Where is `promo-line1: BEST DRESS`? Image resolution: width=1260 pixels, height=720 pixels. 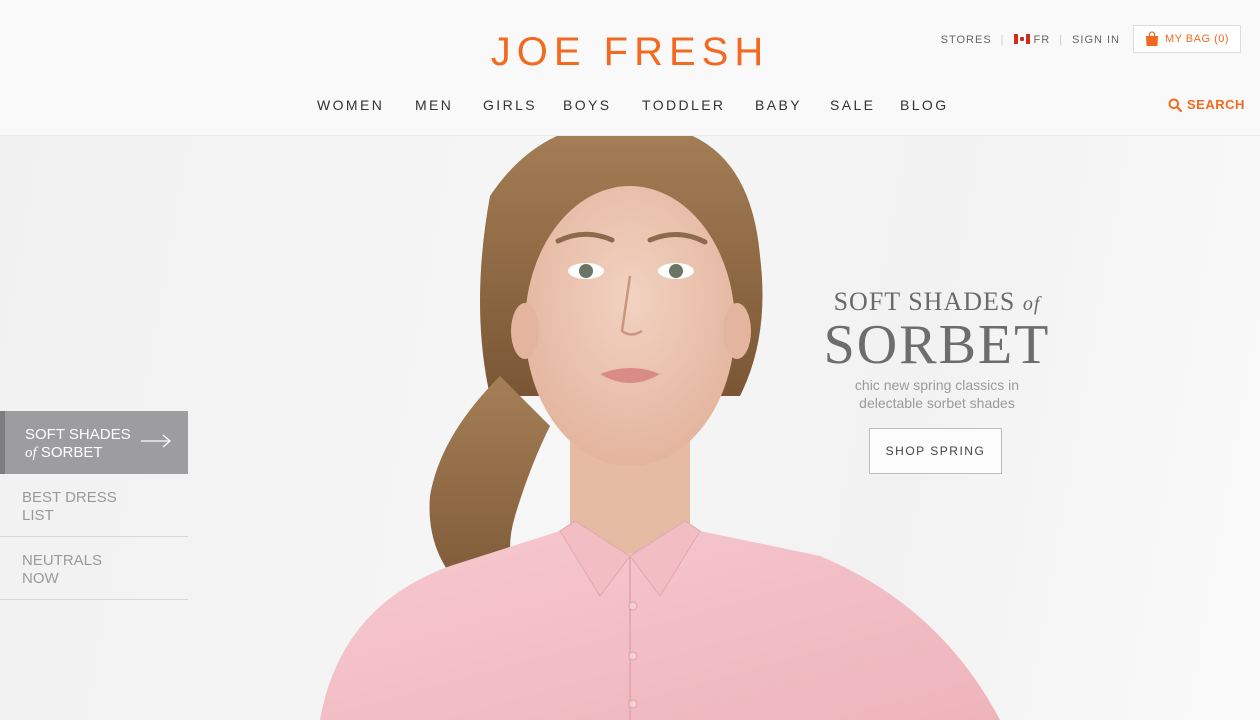
promo-line1: BEST DRESS is located at coordinates (69, 497).